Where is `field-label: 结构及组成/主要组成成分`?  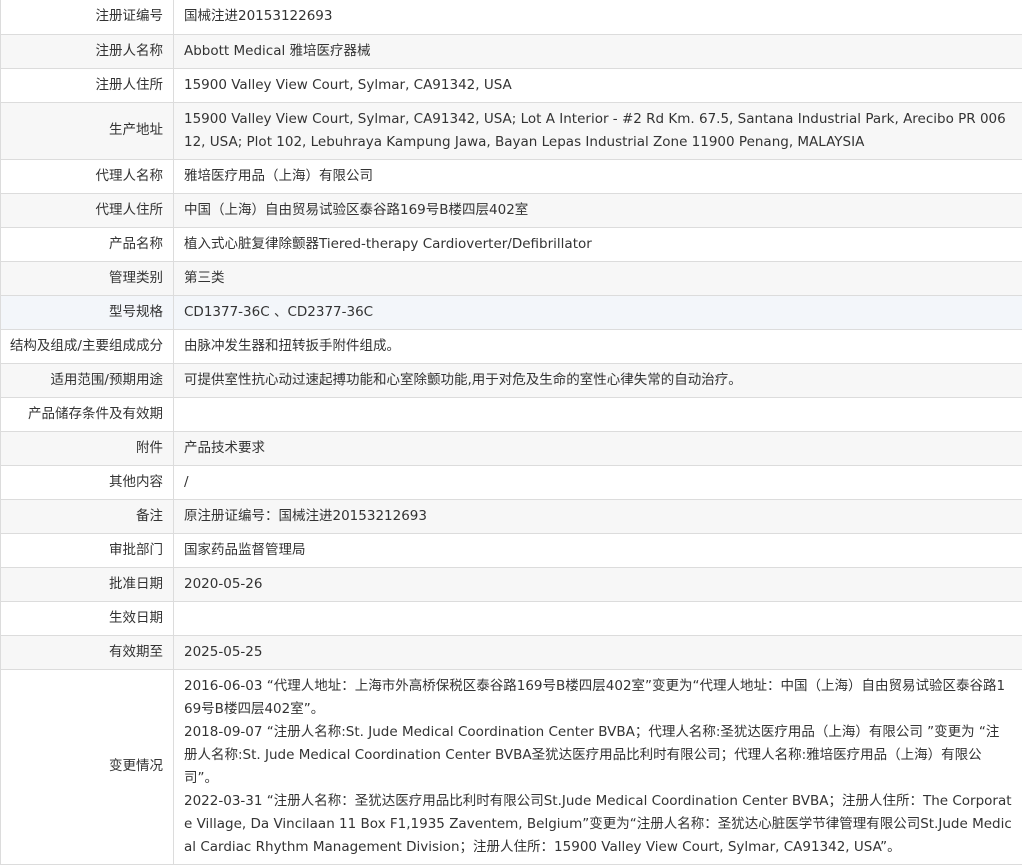
field-label: 结构及组成/主要组成成分 is located at coordinates (87, 346).